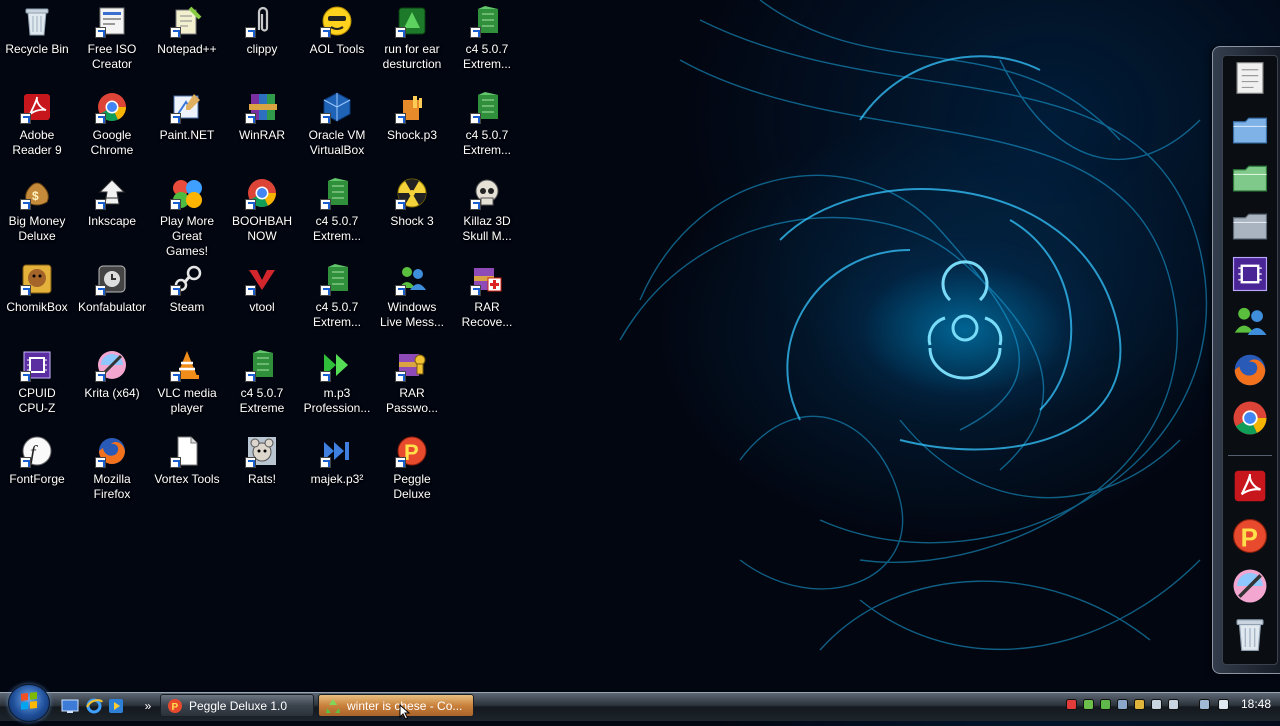  I want to click on desktop-icon-label: Big Money Deluxe, so click(37, 228).